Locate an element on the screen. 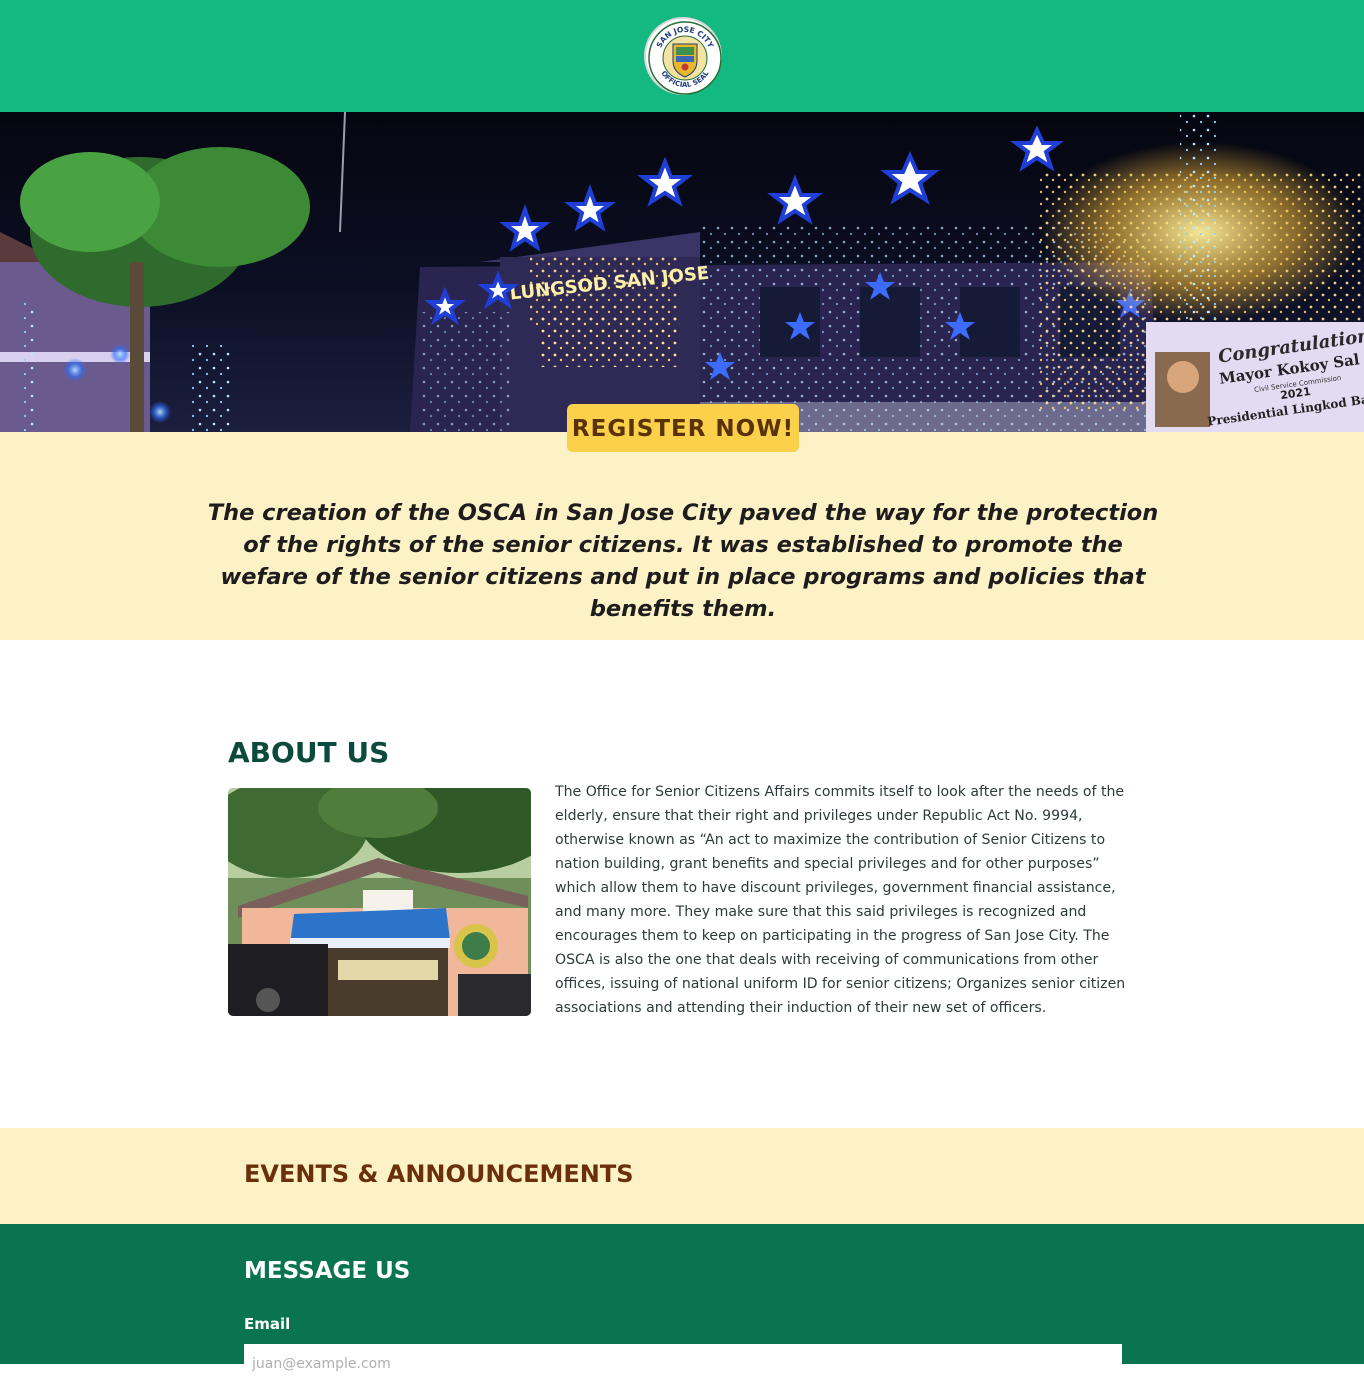 This screenshot has height=1384, width=1364. seal-emblem: SAN JOSE CITY OFFICIAL SEAL is located at coordinates (685, 58).